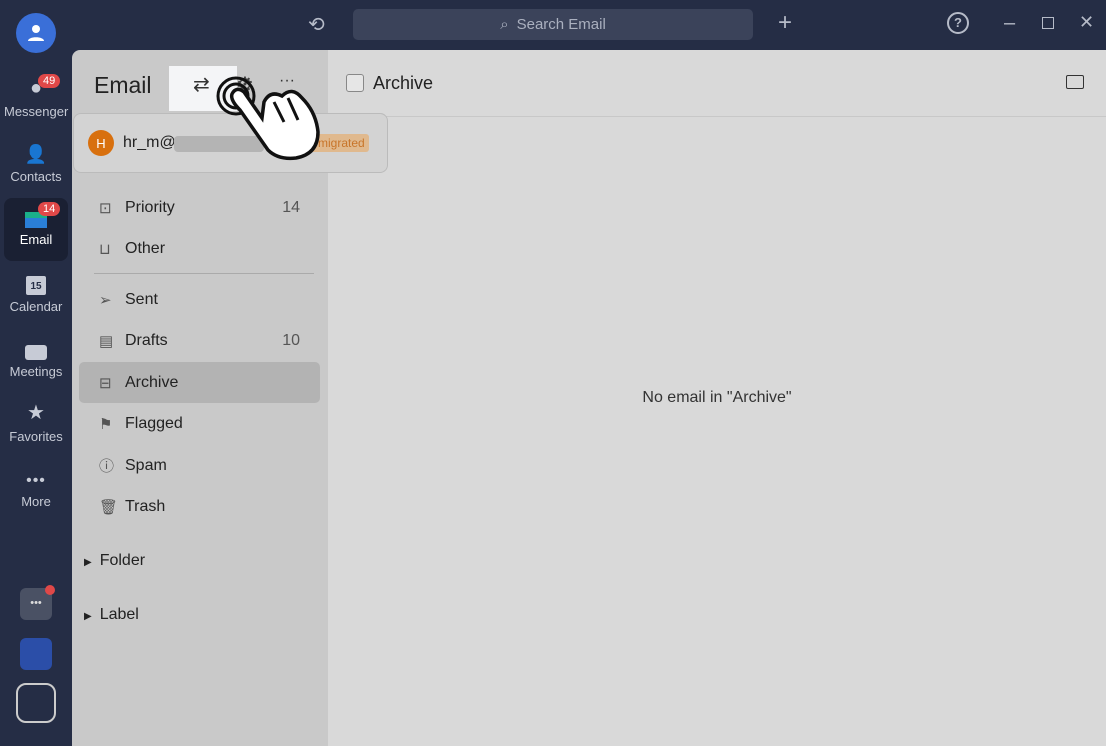 This screenshot has height=746, width=1106. What do you see at coordinates (199, 248) in the screenshot?
I see `folder-other: ⊔ Other` at bounding box center [199, 248].